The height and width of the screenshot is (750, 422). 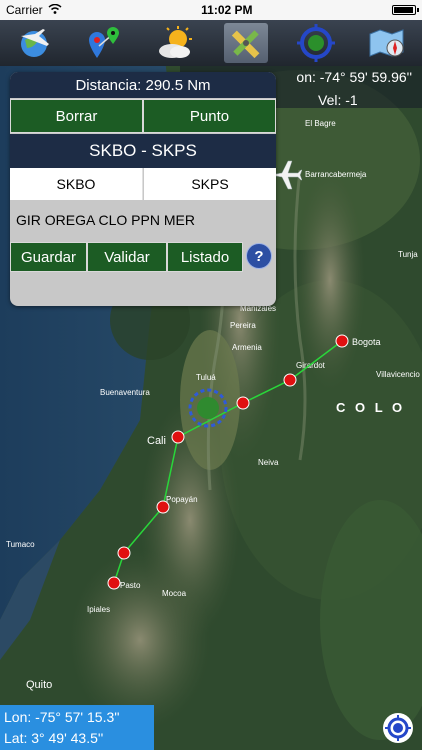 What do you see at coordinates (48, 257) in the screenshot?
I see `save-button: Guardar` at bounding box center [48, 257].